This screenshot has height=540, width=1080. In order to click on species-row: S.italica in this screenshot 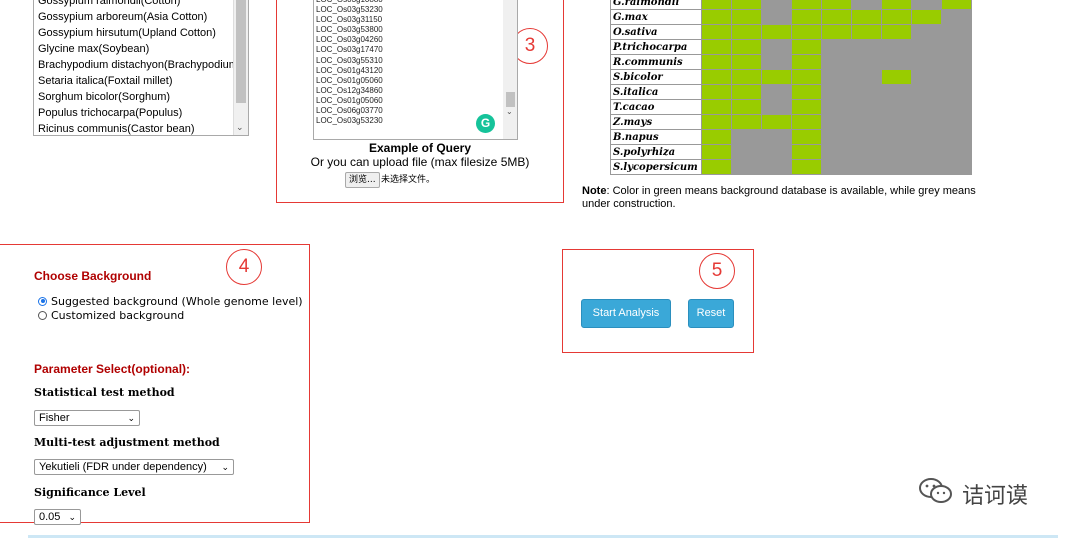, I will do `click(791, 92)`.